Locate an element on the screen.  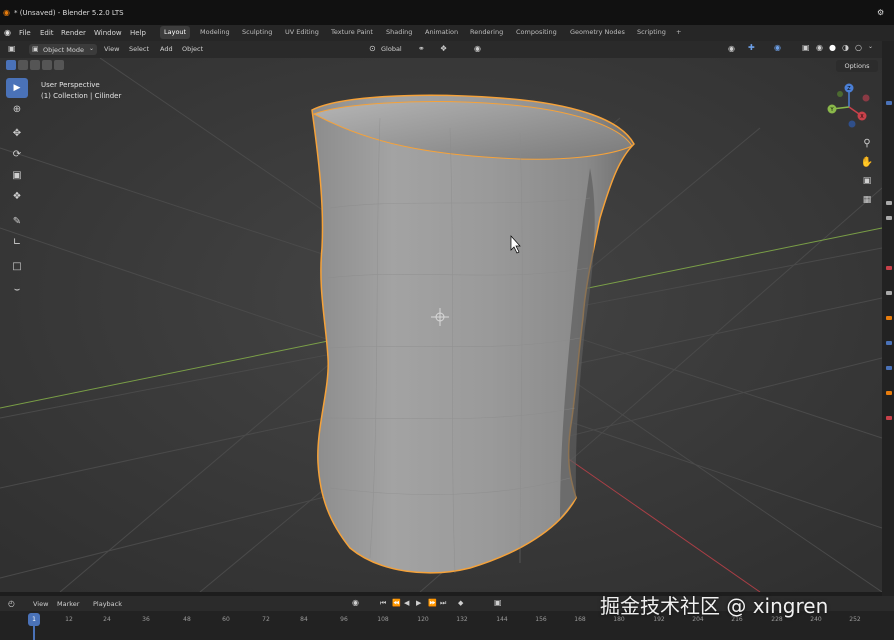
tool-move: ✥ is located at coordinates (17, 133).